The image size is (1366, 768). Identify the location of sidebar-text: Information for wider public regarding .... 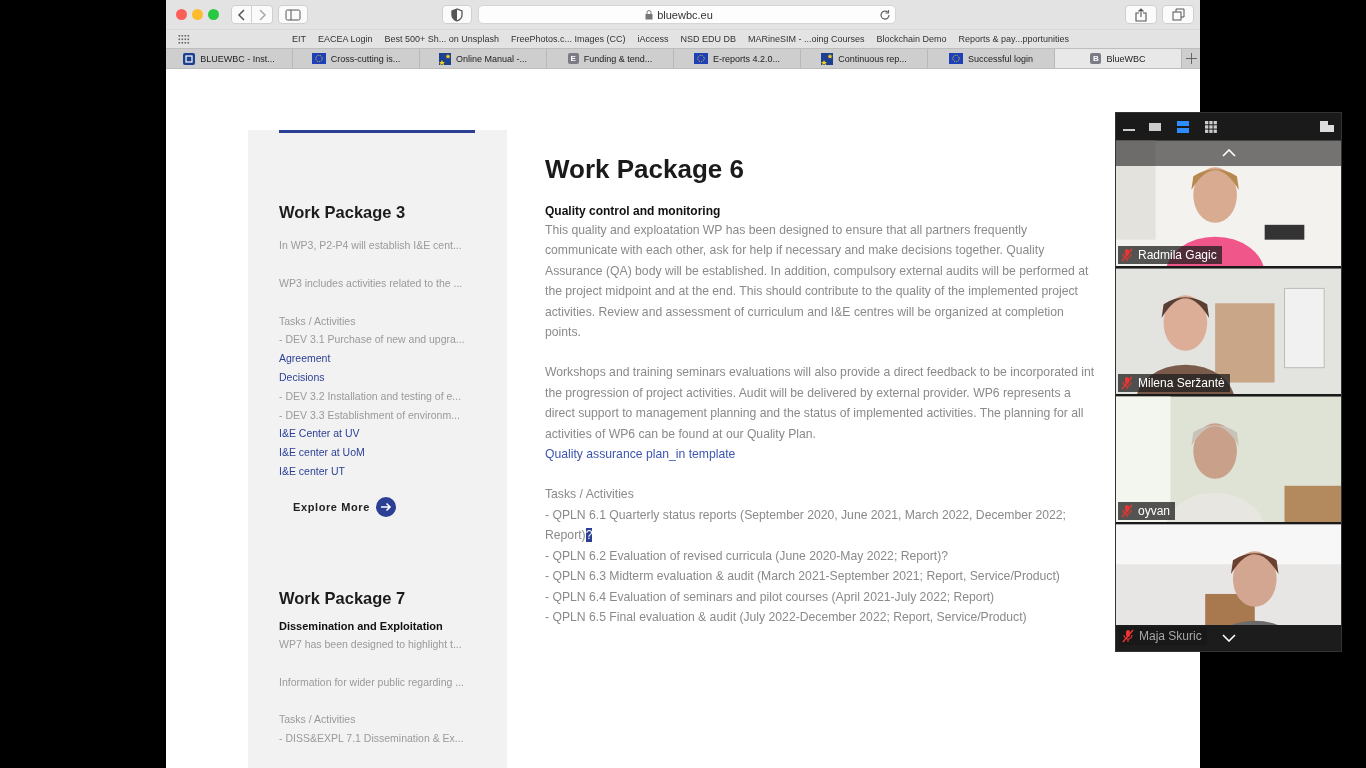
(372, 682).